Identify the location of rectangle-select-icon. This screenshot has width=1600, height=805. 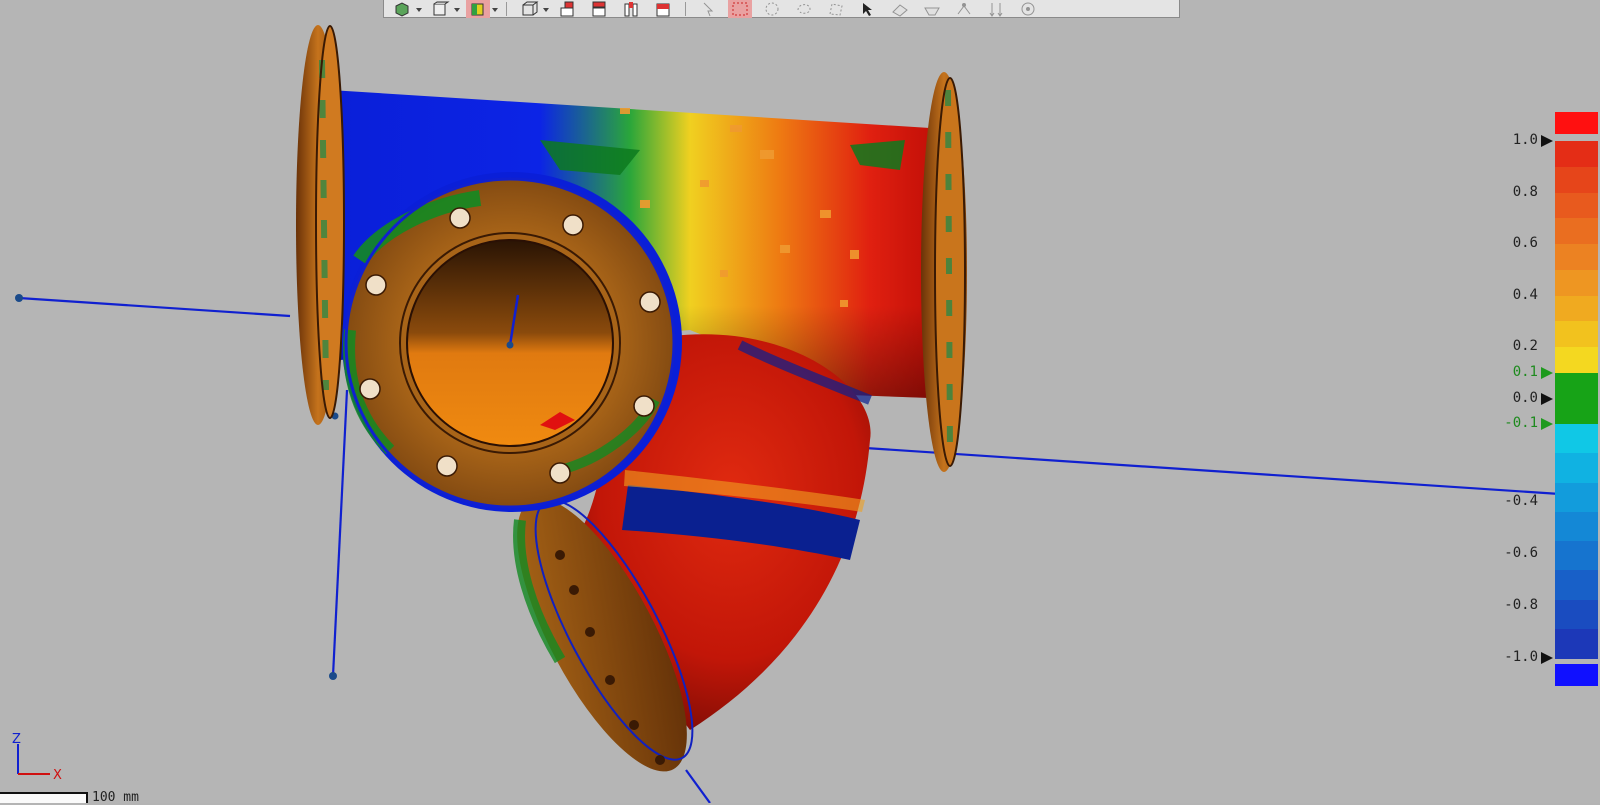
(740, 8).